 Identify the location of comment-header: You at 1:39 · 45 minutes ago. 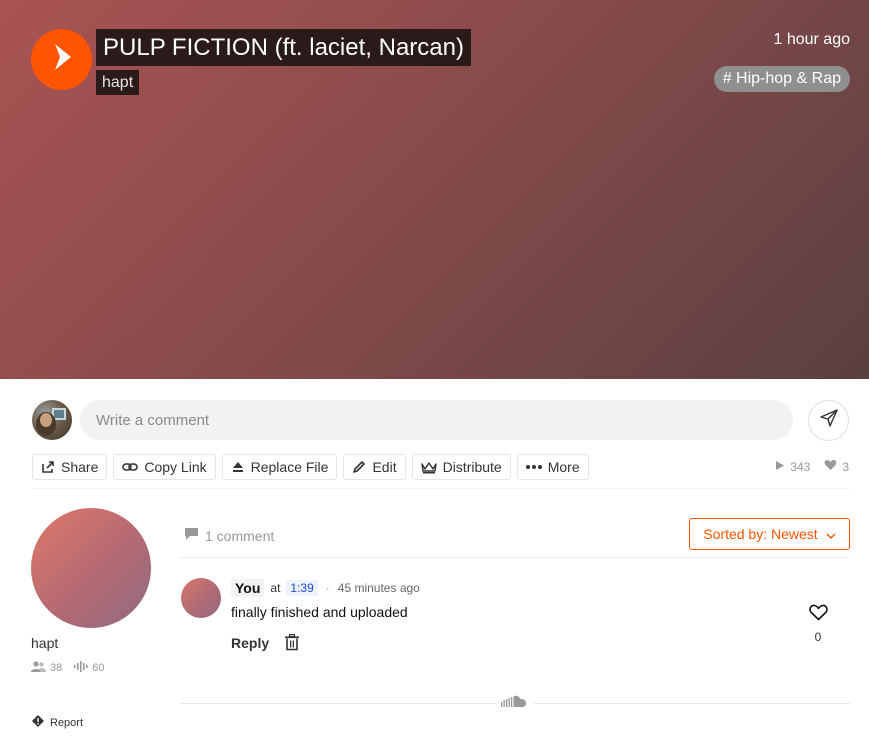
(325, 588).